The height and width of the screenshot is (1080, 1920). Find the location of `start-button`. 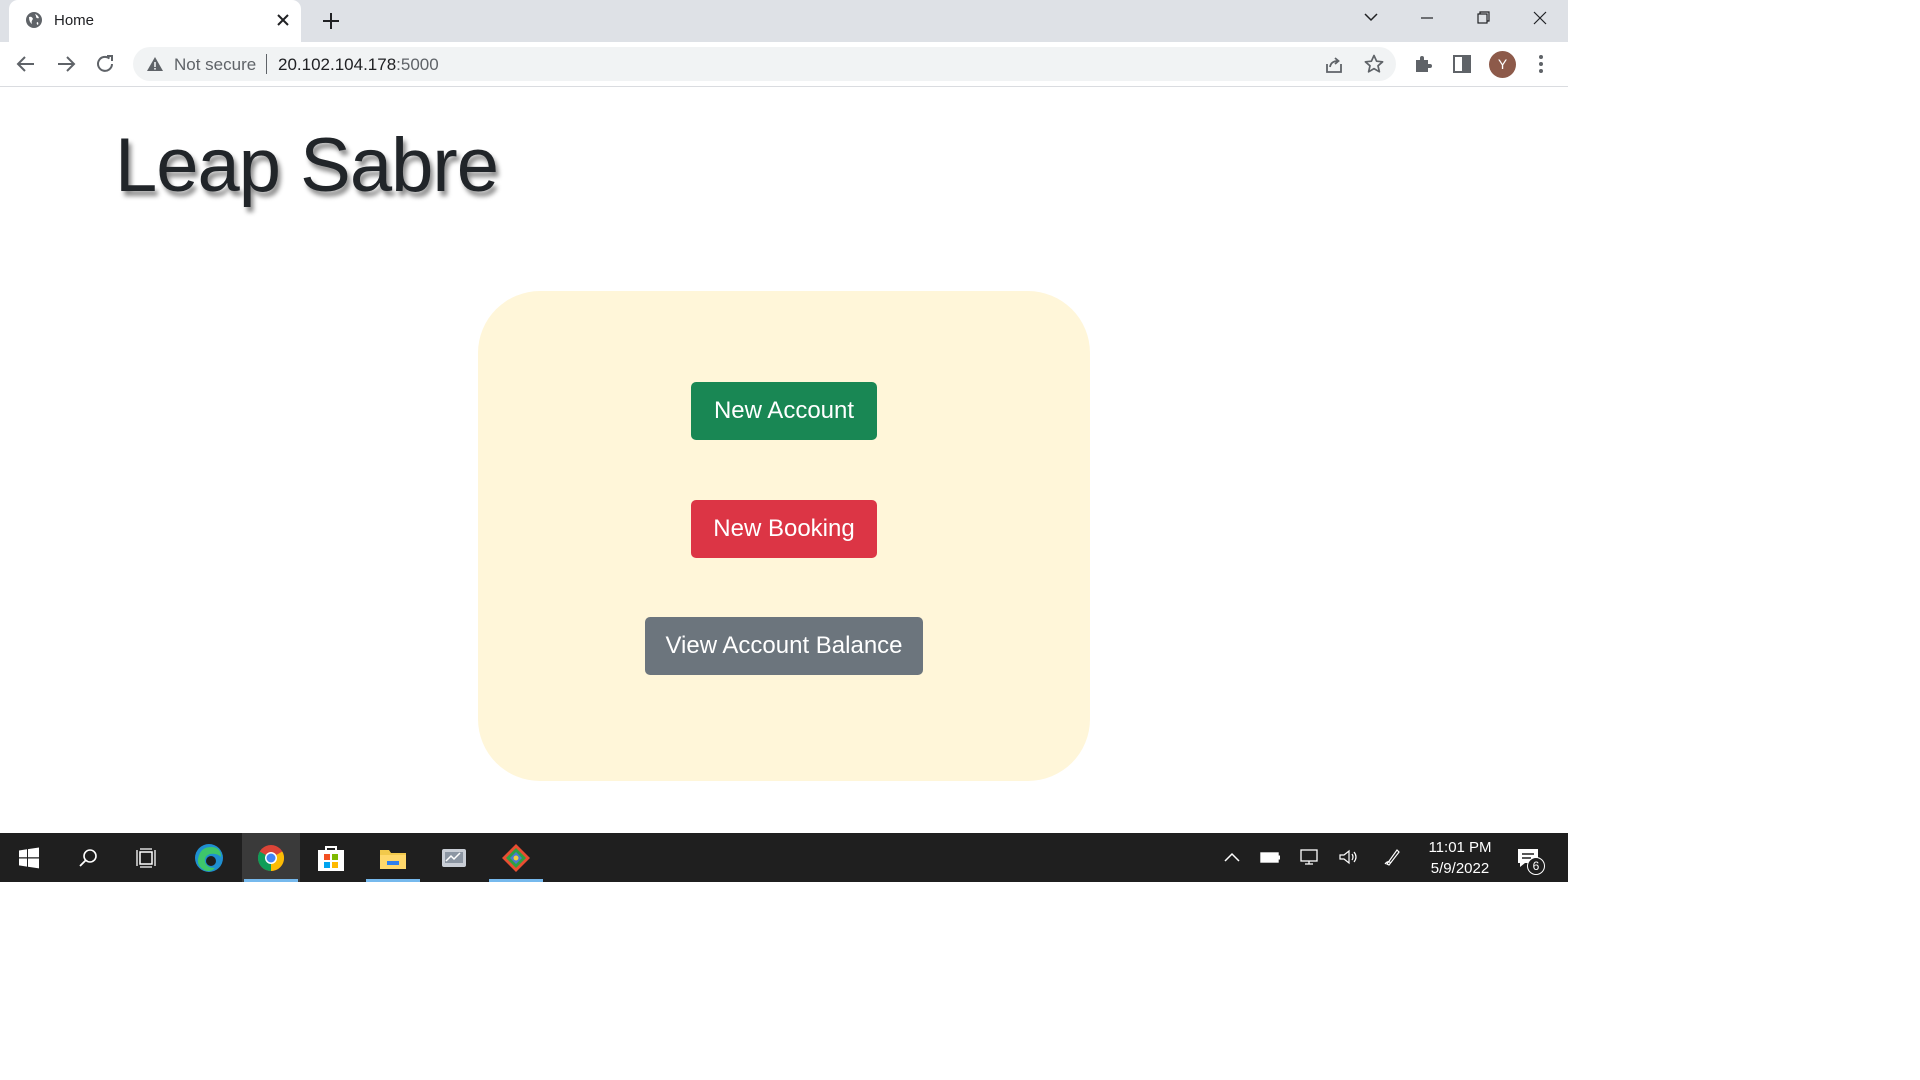

start-button is located at coordinates (29, 857).